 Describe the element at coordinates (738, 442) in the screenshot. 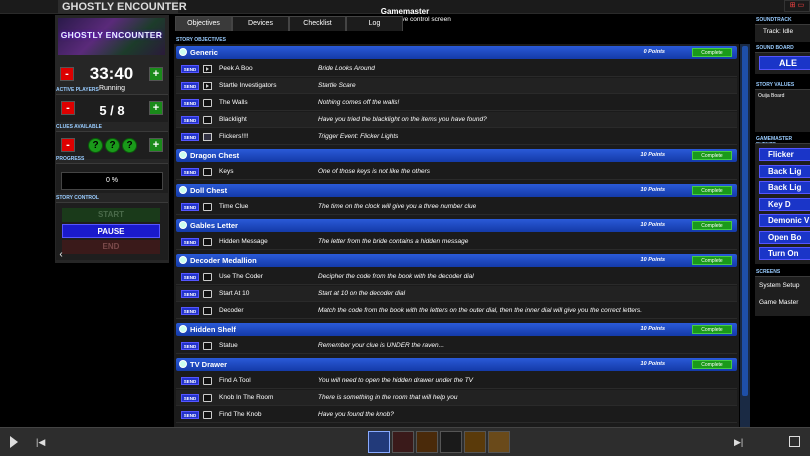

I see `next-icon: ▶|` at that location.